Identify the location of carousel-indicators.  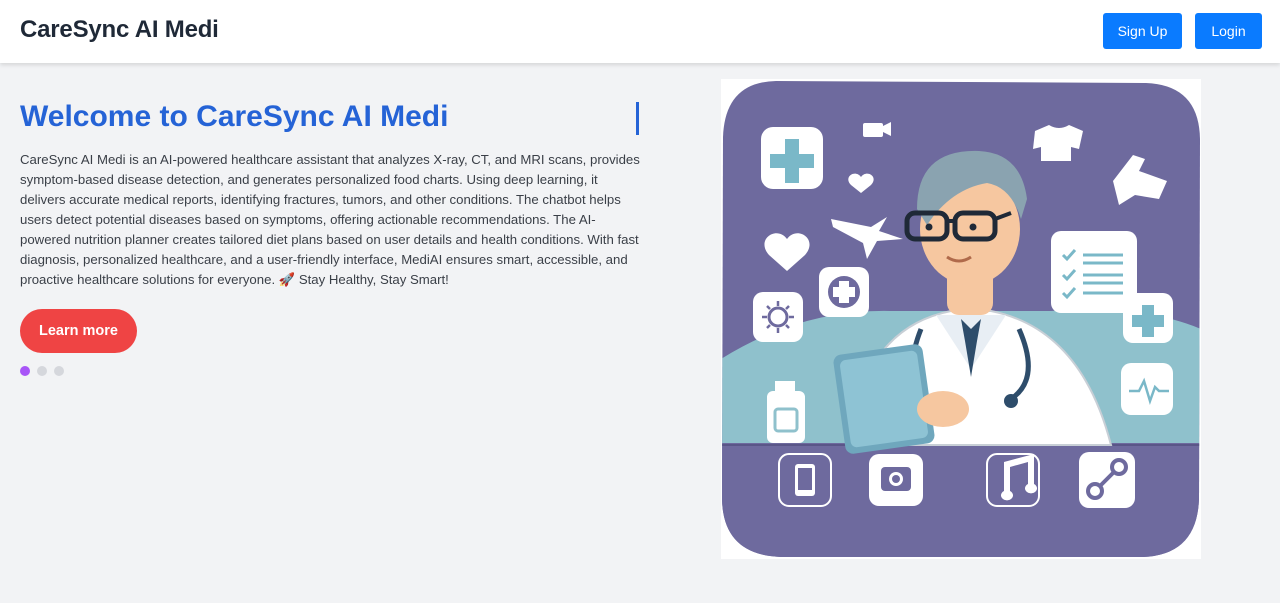
(42, 371).